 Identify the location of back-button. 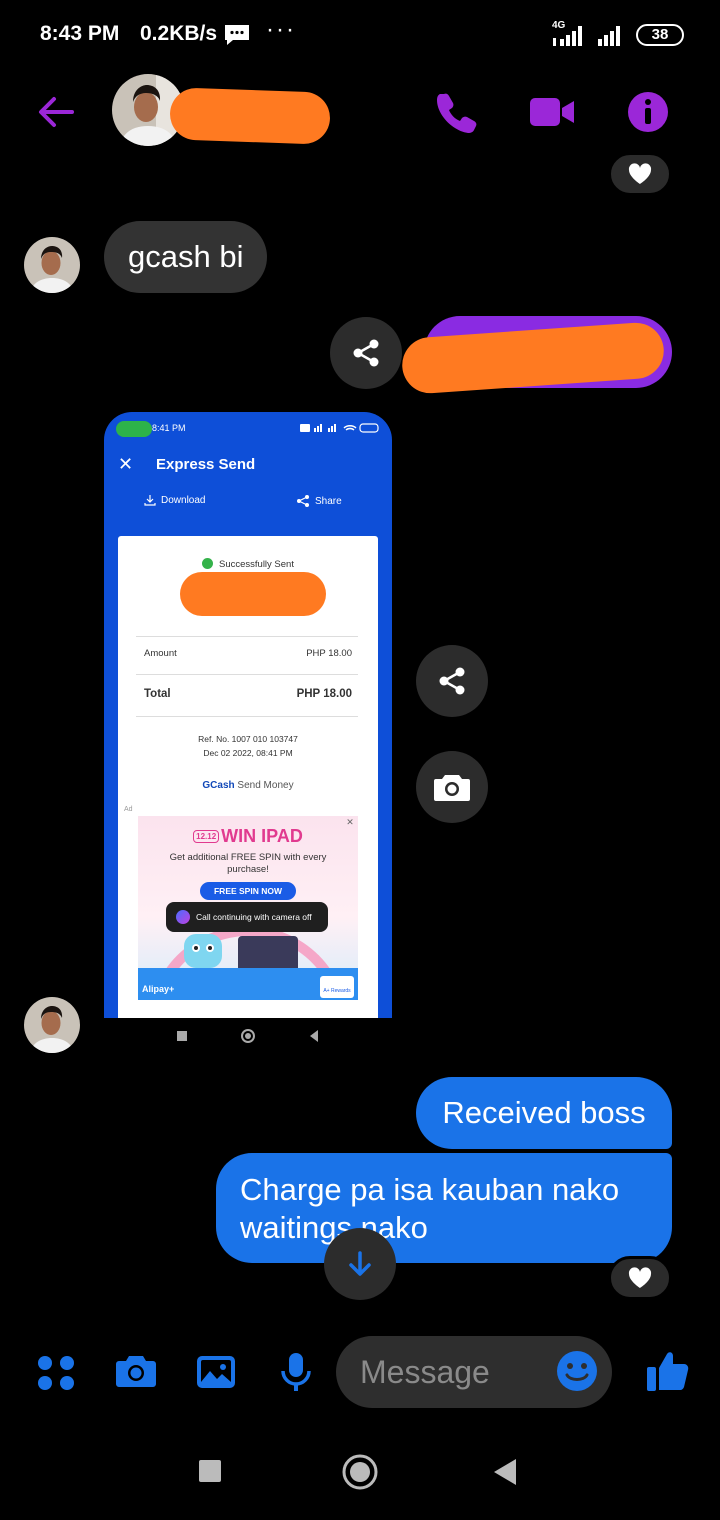
(505, 1472).